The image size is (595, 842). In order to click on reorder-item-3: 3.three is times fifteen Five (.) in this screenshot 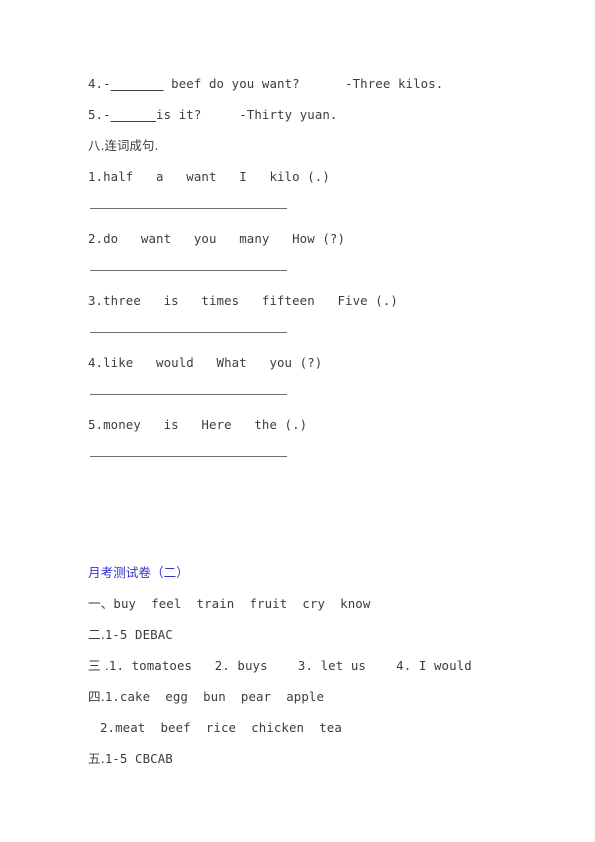, I will do `click(298, 300)`.